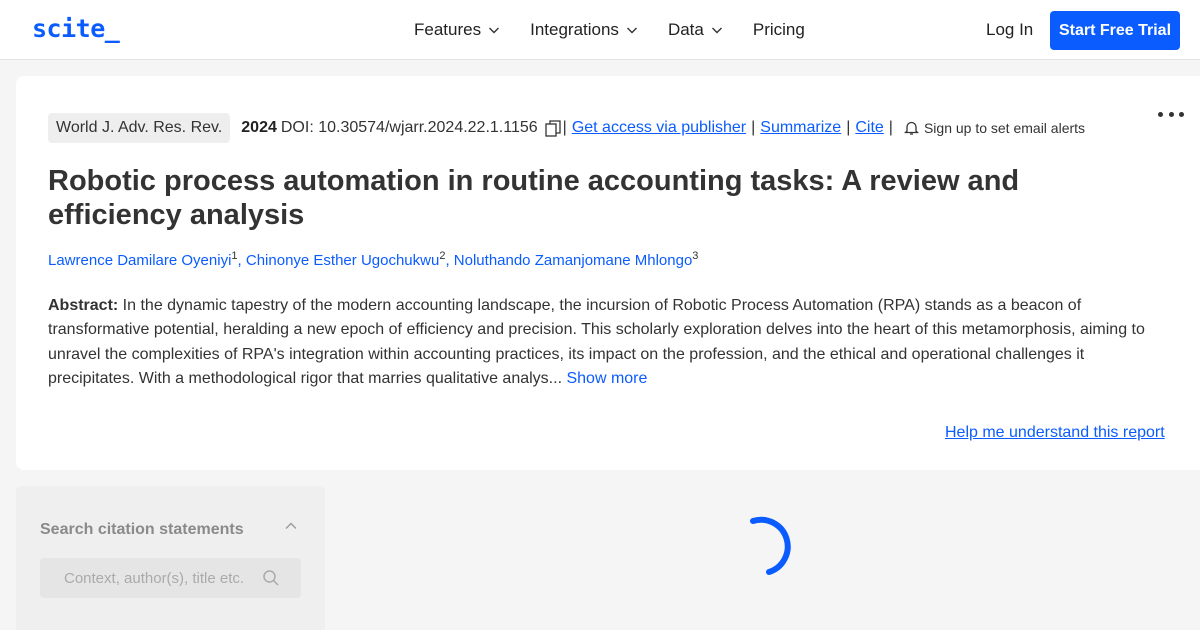 The width and height of the screenshot is (1200, 630). What do you see at coordinates (259, 127) in the screenshot?
I see `publication-year: 2024` at bounding box center [259, 127].